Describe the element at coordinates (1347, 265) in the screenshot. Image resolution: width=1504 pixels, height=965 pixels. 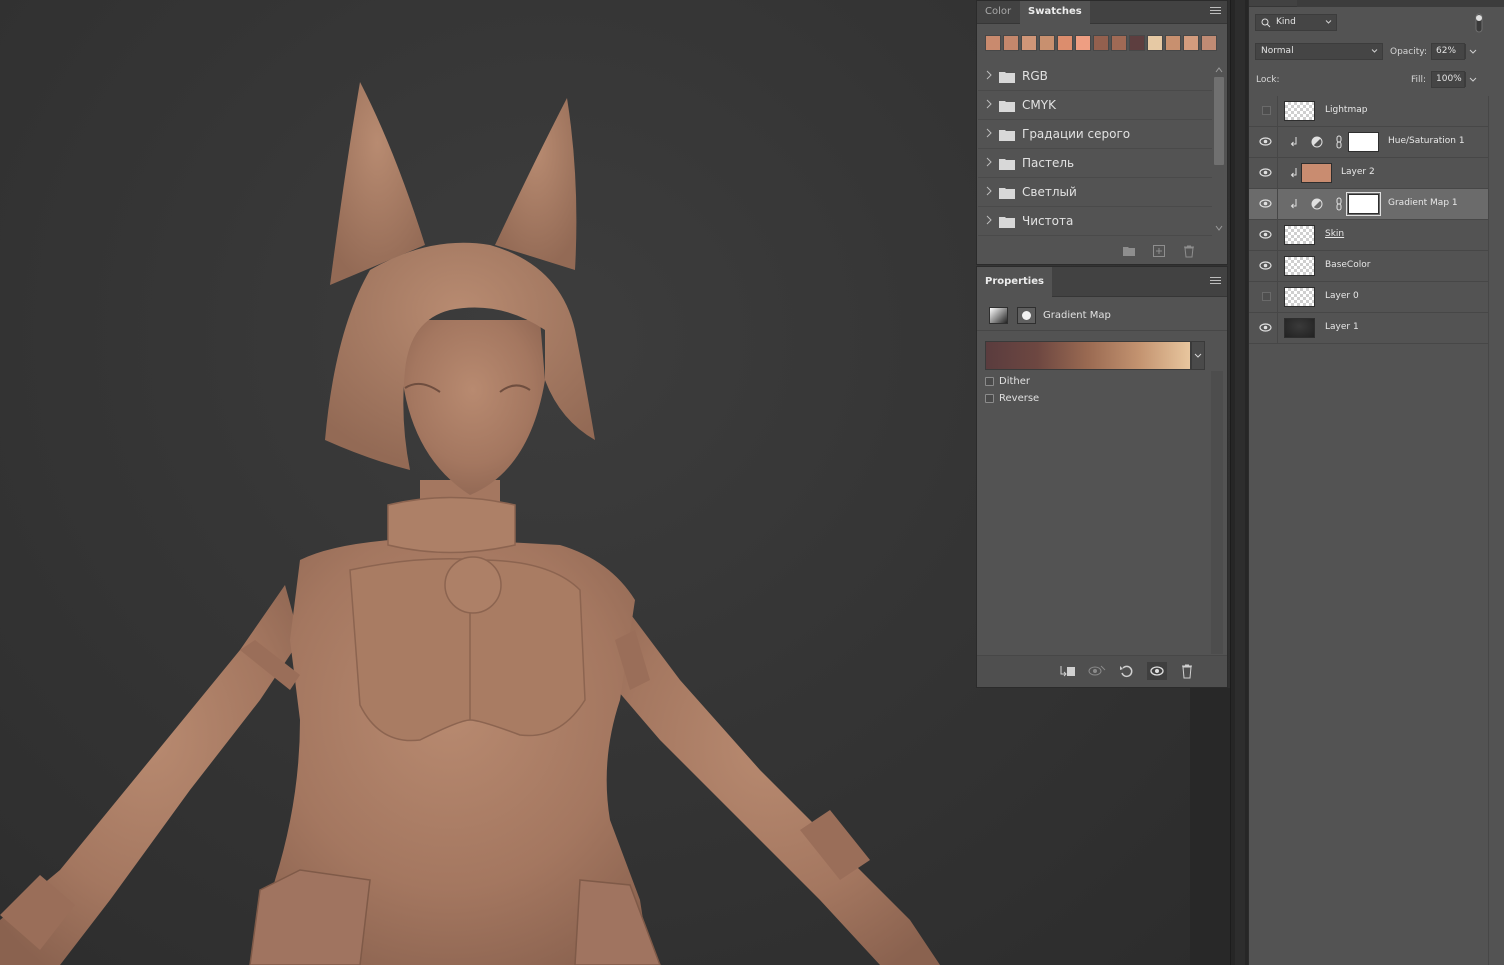
I see `layer-name: BaseColor` at that location.